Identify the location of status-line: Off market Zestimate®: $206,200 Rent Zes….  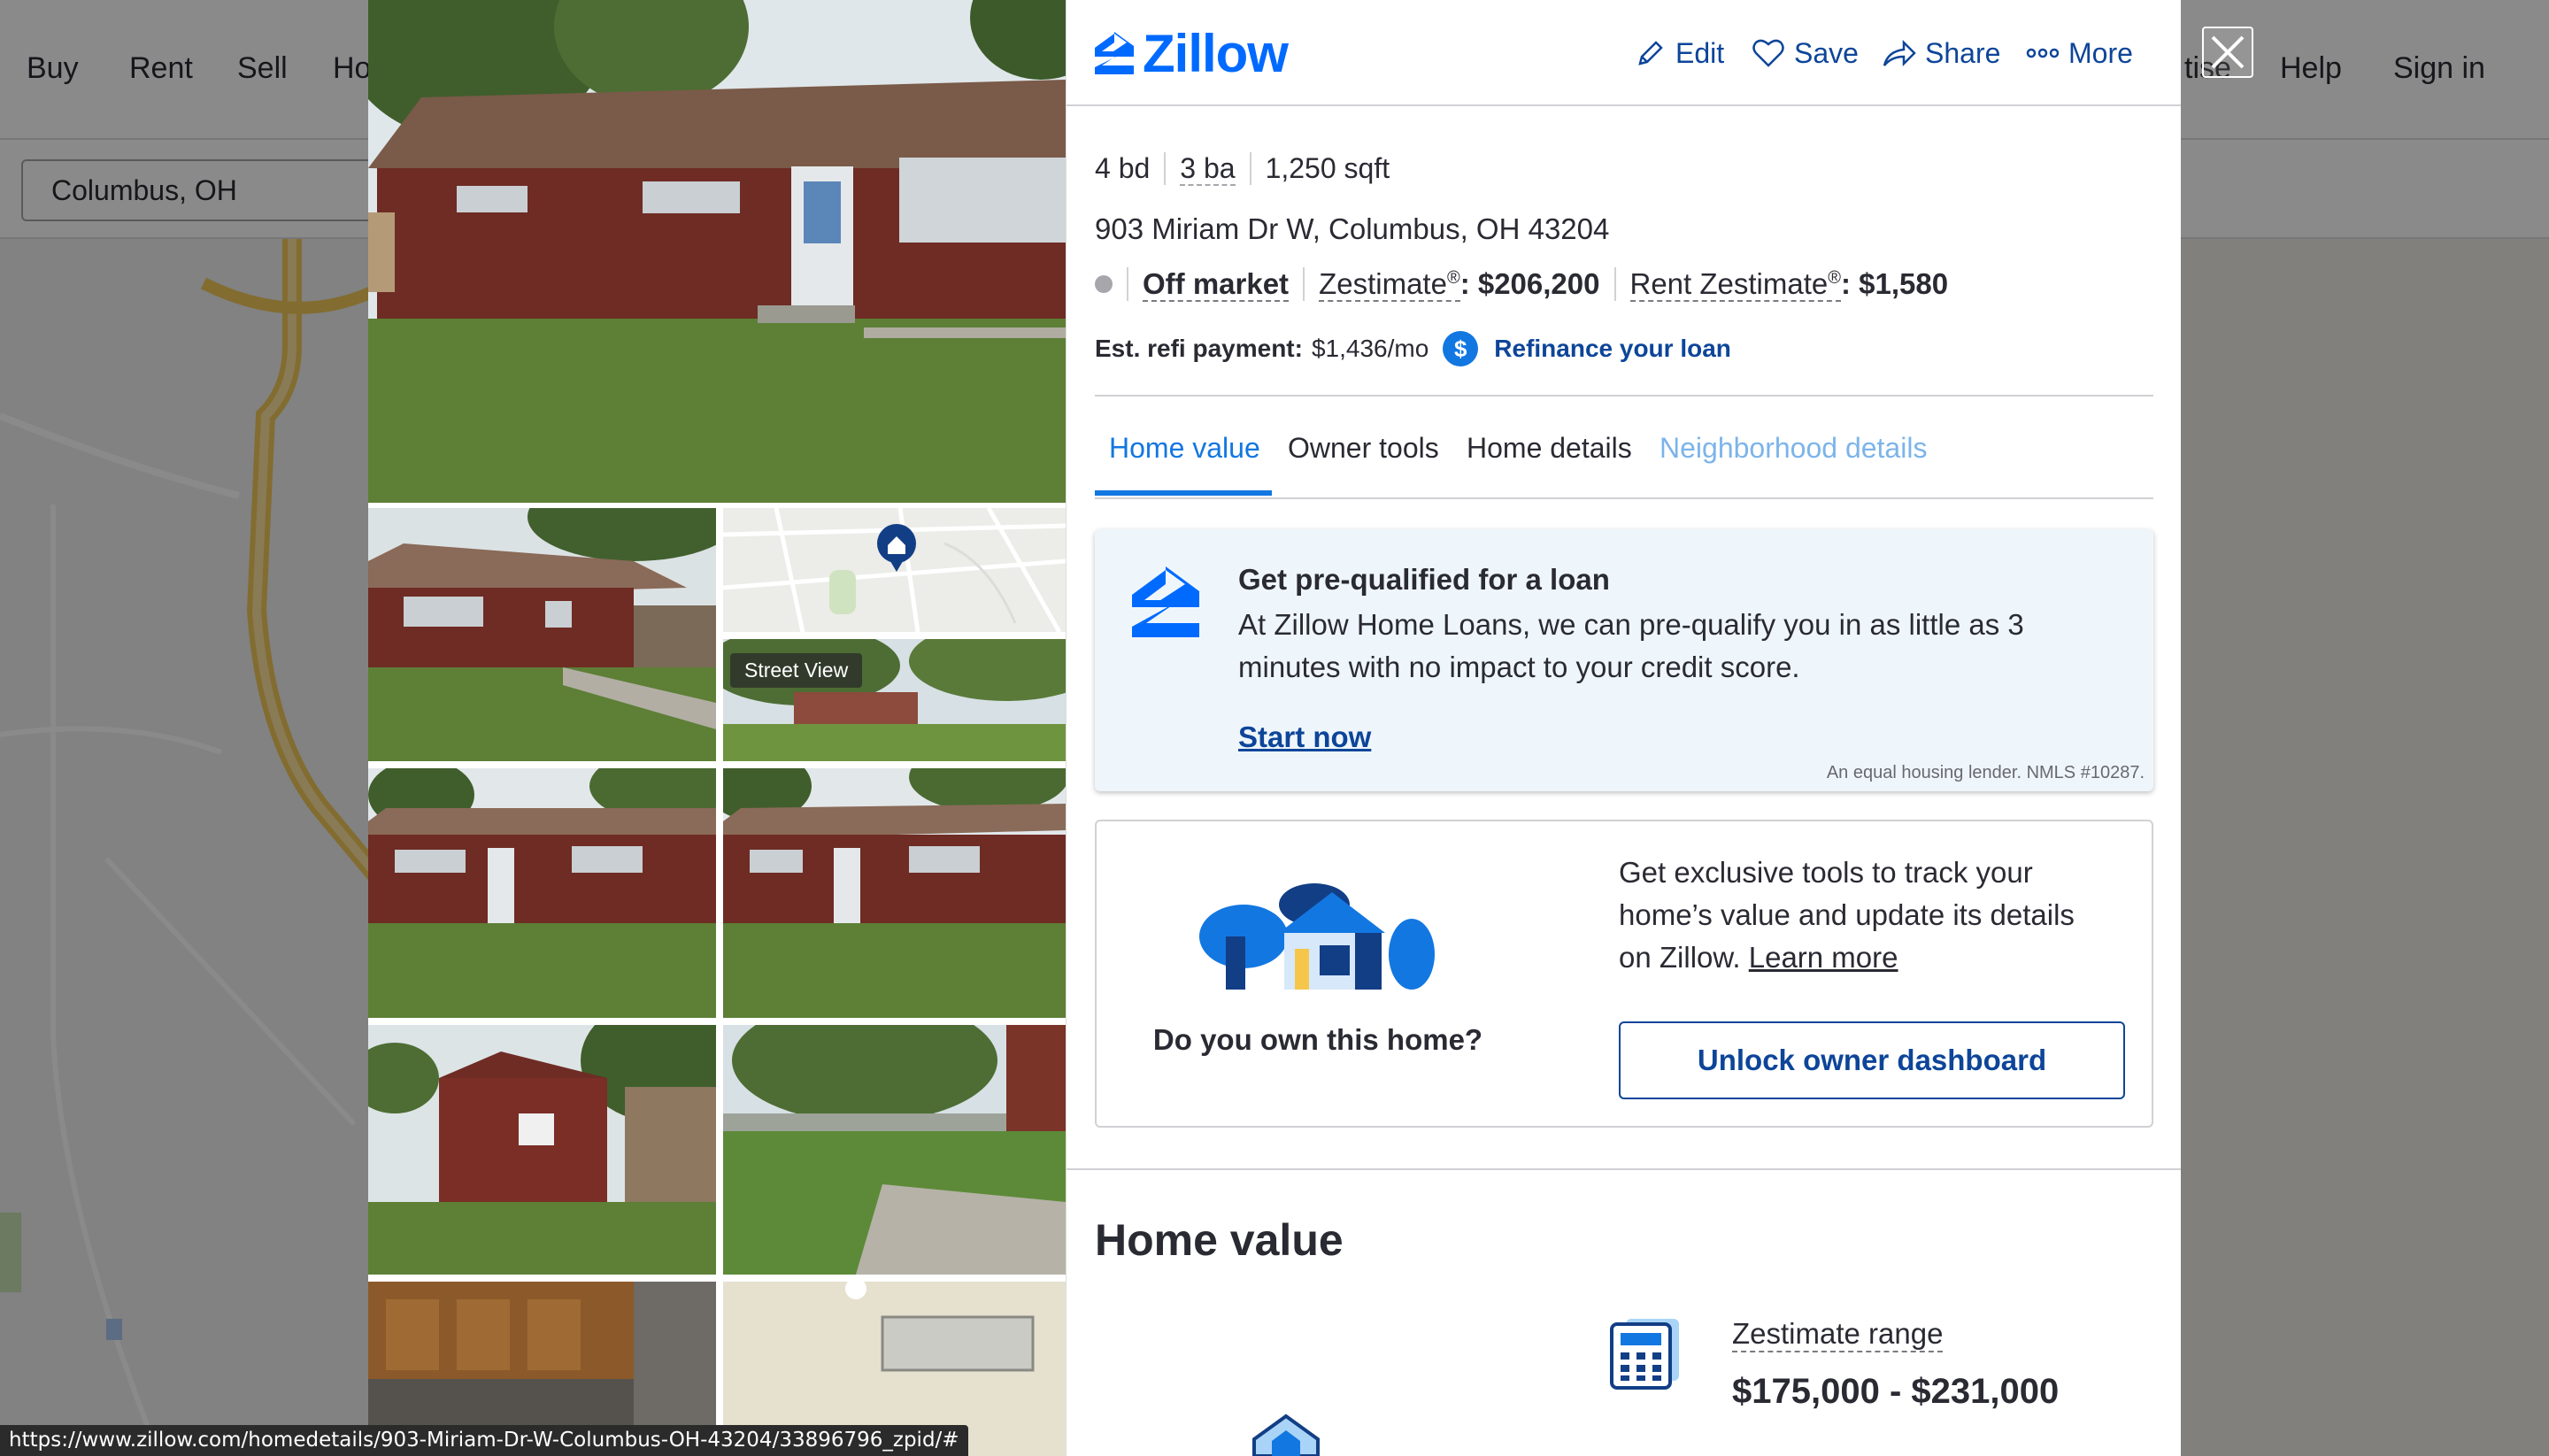
(1529, 284).